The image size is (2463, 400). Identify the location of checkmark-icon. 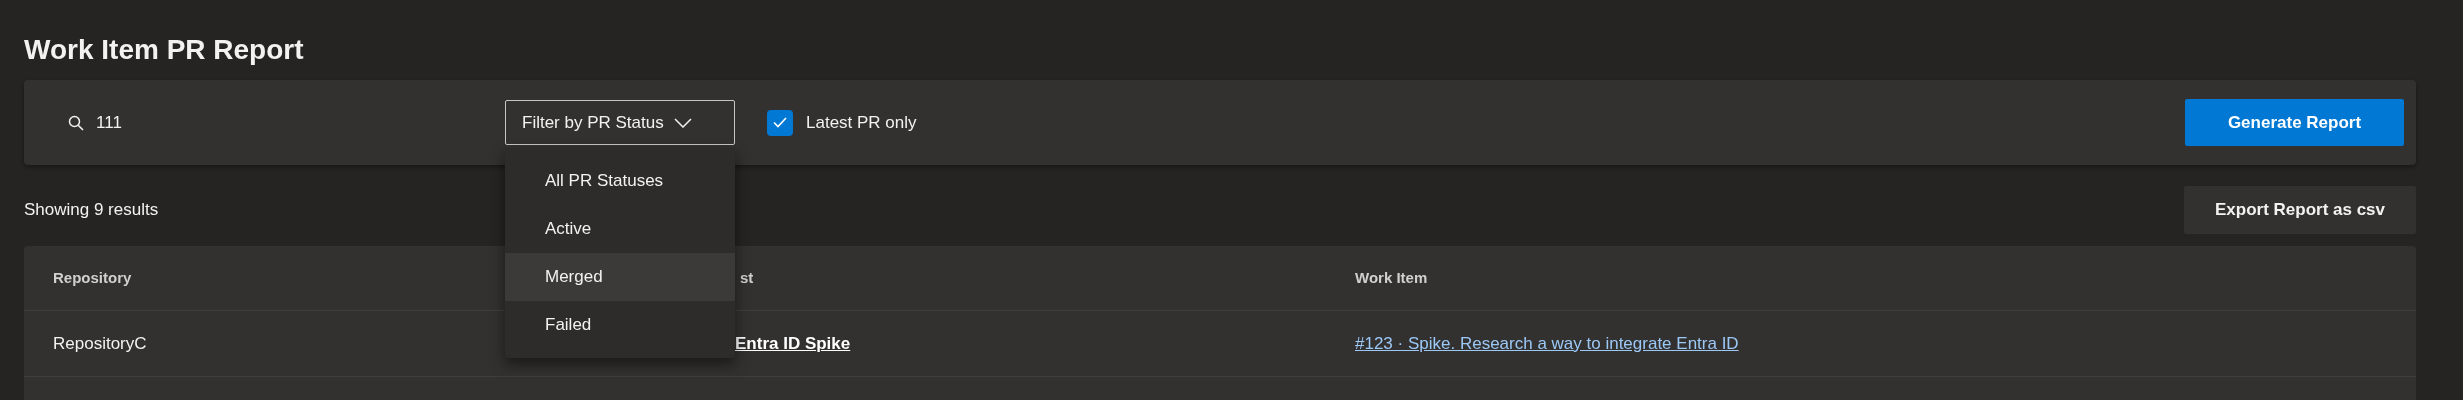
(780, 122).